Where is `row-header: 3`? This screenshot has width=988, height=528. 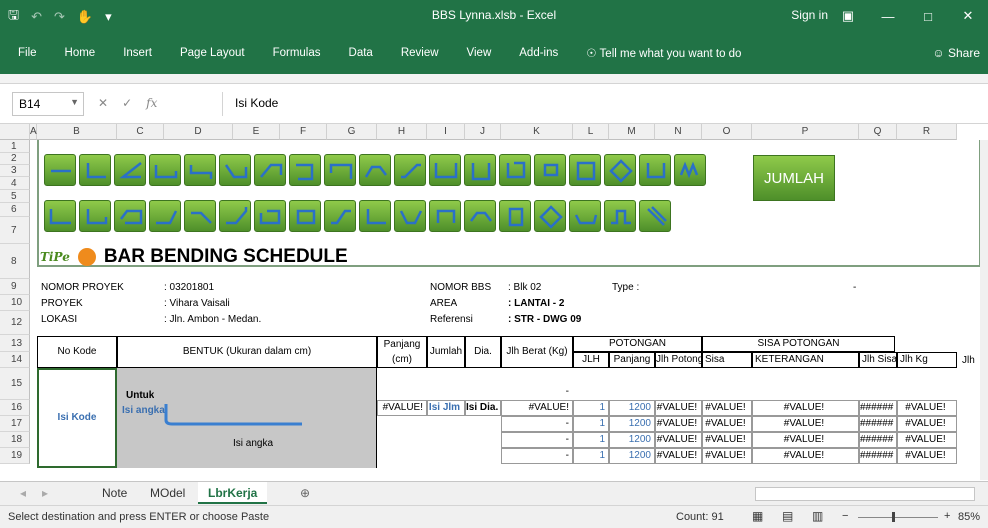
row-header: 3 is located at coordinates (15, 171).